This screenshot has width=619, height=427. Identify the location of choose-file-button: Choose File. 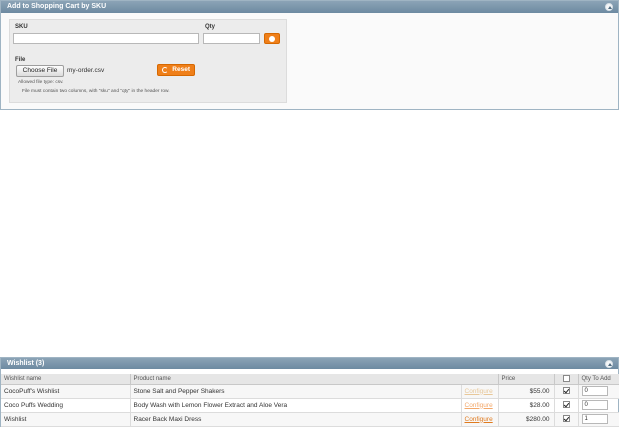
(40, 71).